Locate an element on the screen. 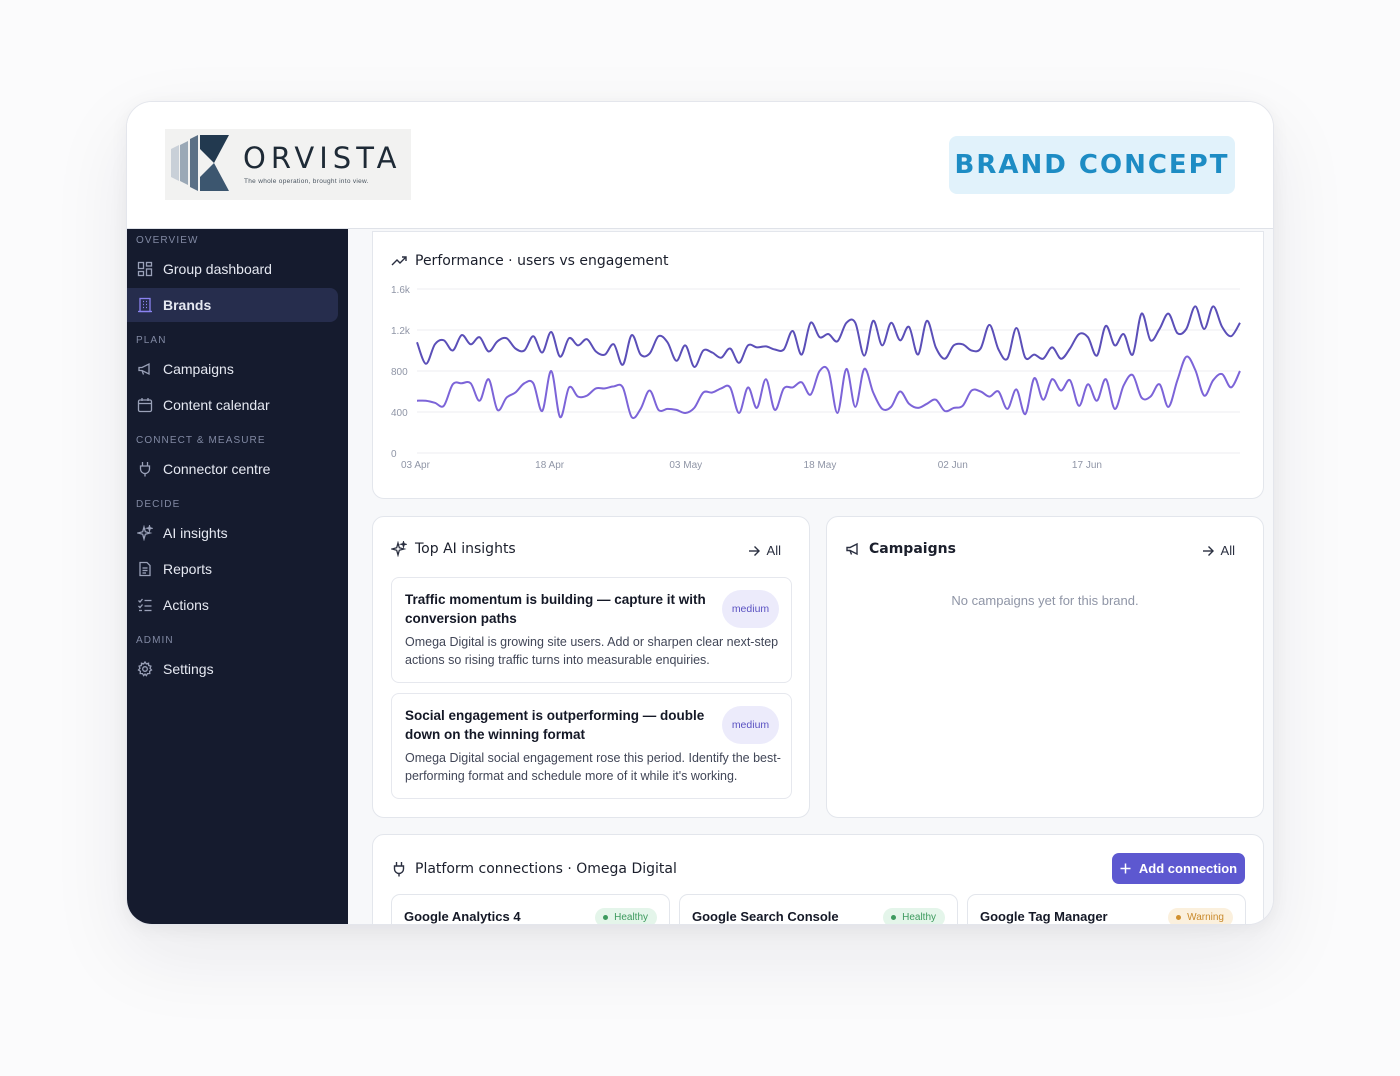  sidebar-item-brands: Brands is located at coordinates (232, 305).